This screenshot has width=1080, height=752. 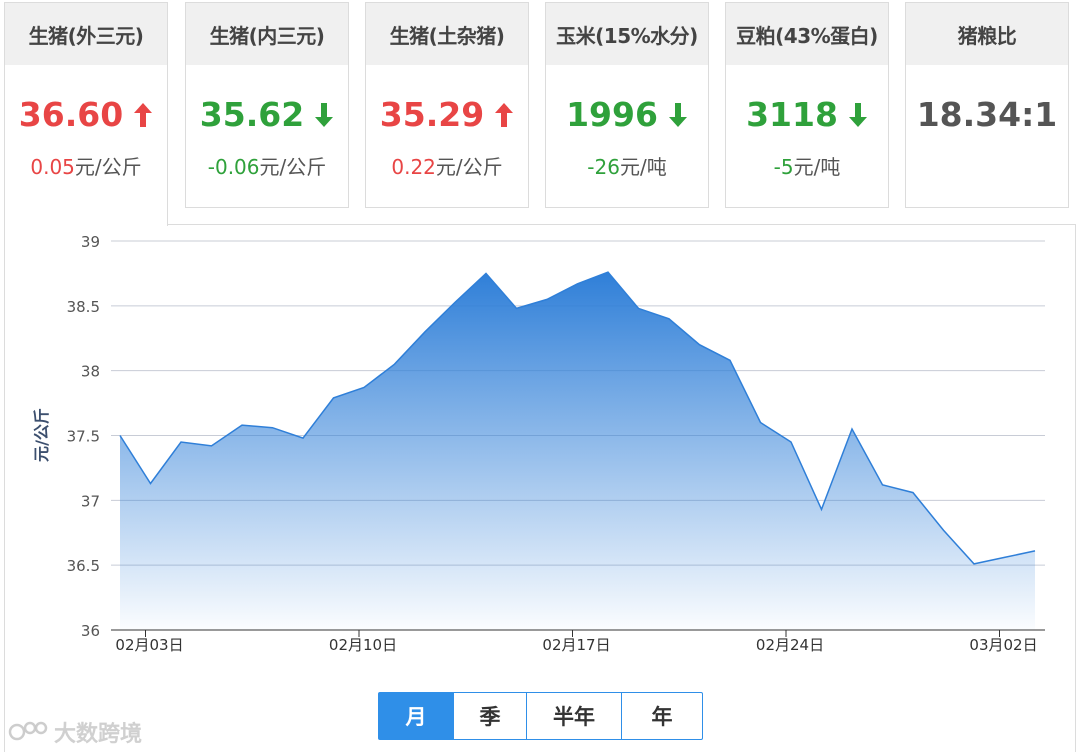 I want to click on y-tick-label: 36, so click(x=90, y=631).